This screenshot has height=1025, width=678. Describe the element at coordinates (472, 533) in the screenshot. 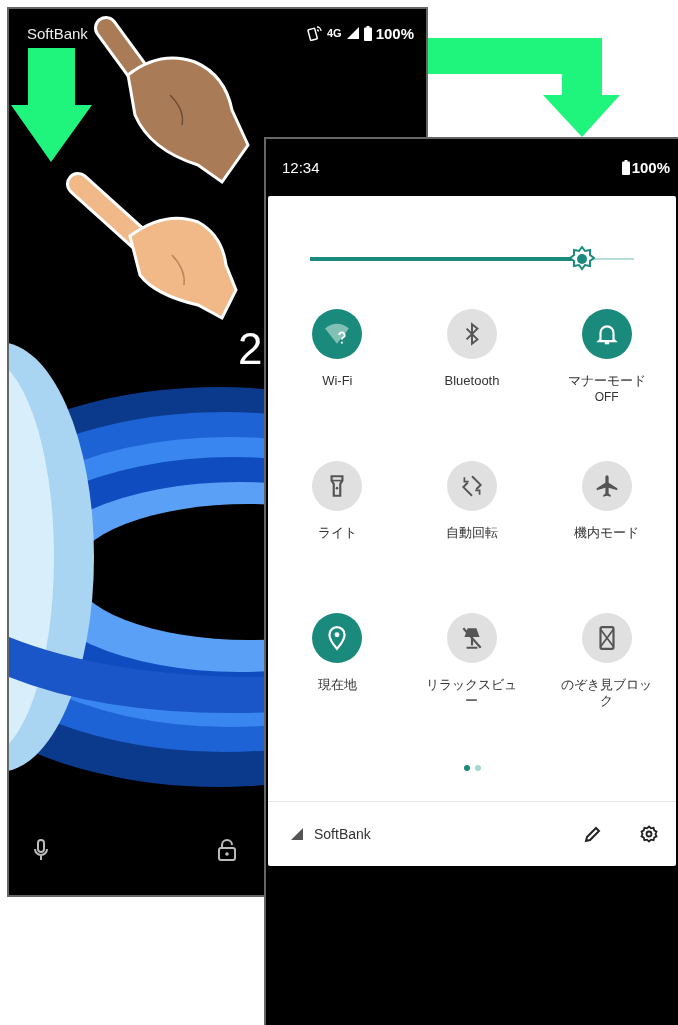

I see `tile-label: 自動回転` at that location.